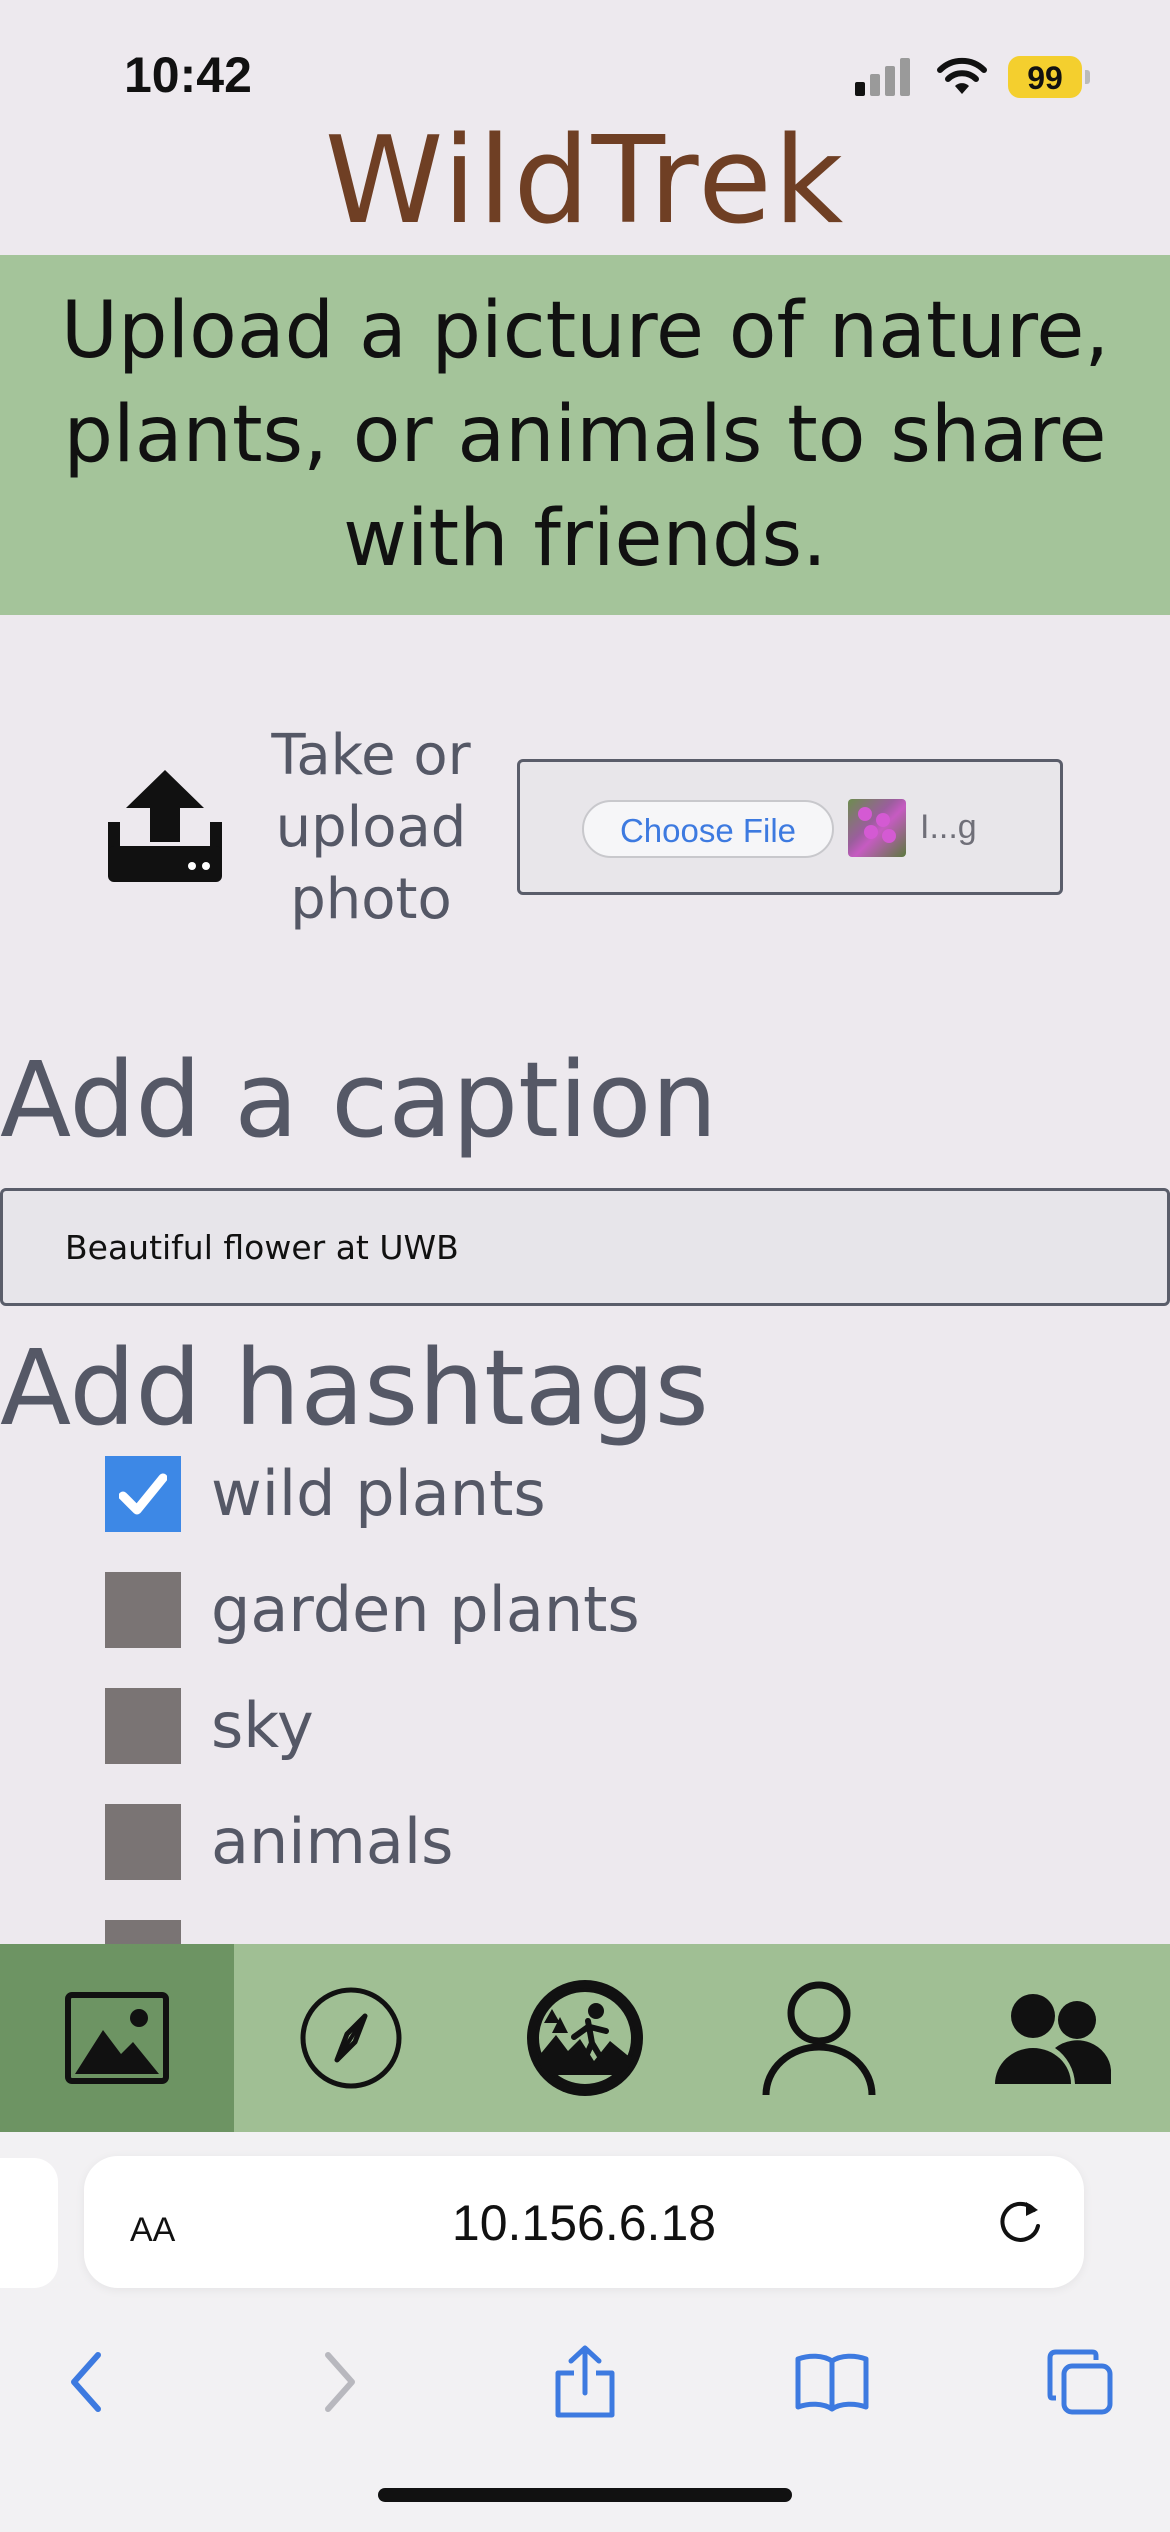  Describe the element at coordinates (359, 1100) in the screenshot. I see `caption-heading: Add a caption` at that location.